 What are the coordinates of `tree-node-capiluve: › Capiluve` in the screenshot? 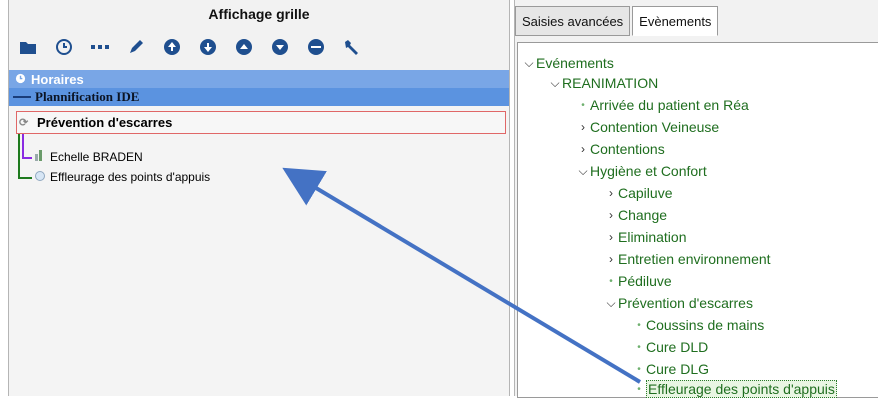 It's located at (638, 193).